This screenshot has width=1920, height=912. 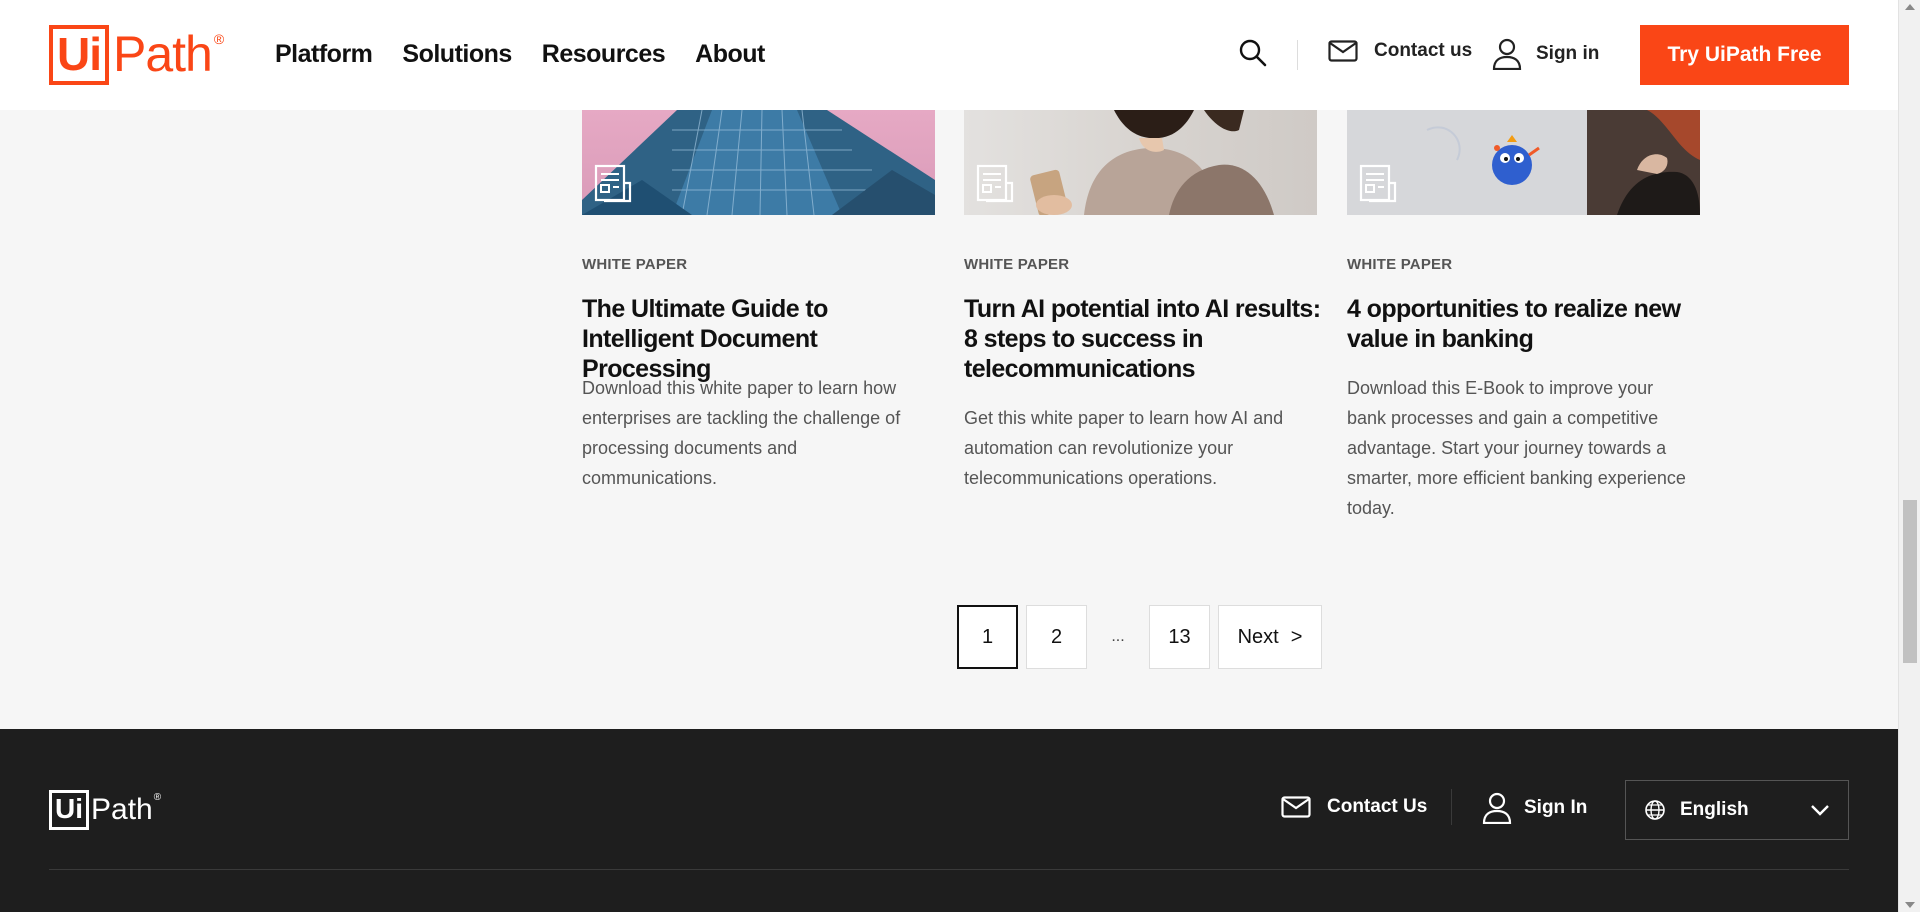 What do you see at coordinates (1910, 581) in the screenshot?
I see `scrollbar-thumb` at bounding box center [1910, 581].